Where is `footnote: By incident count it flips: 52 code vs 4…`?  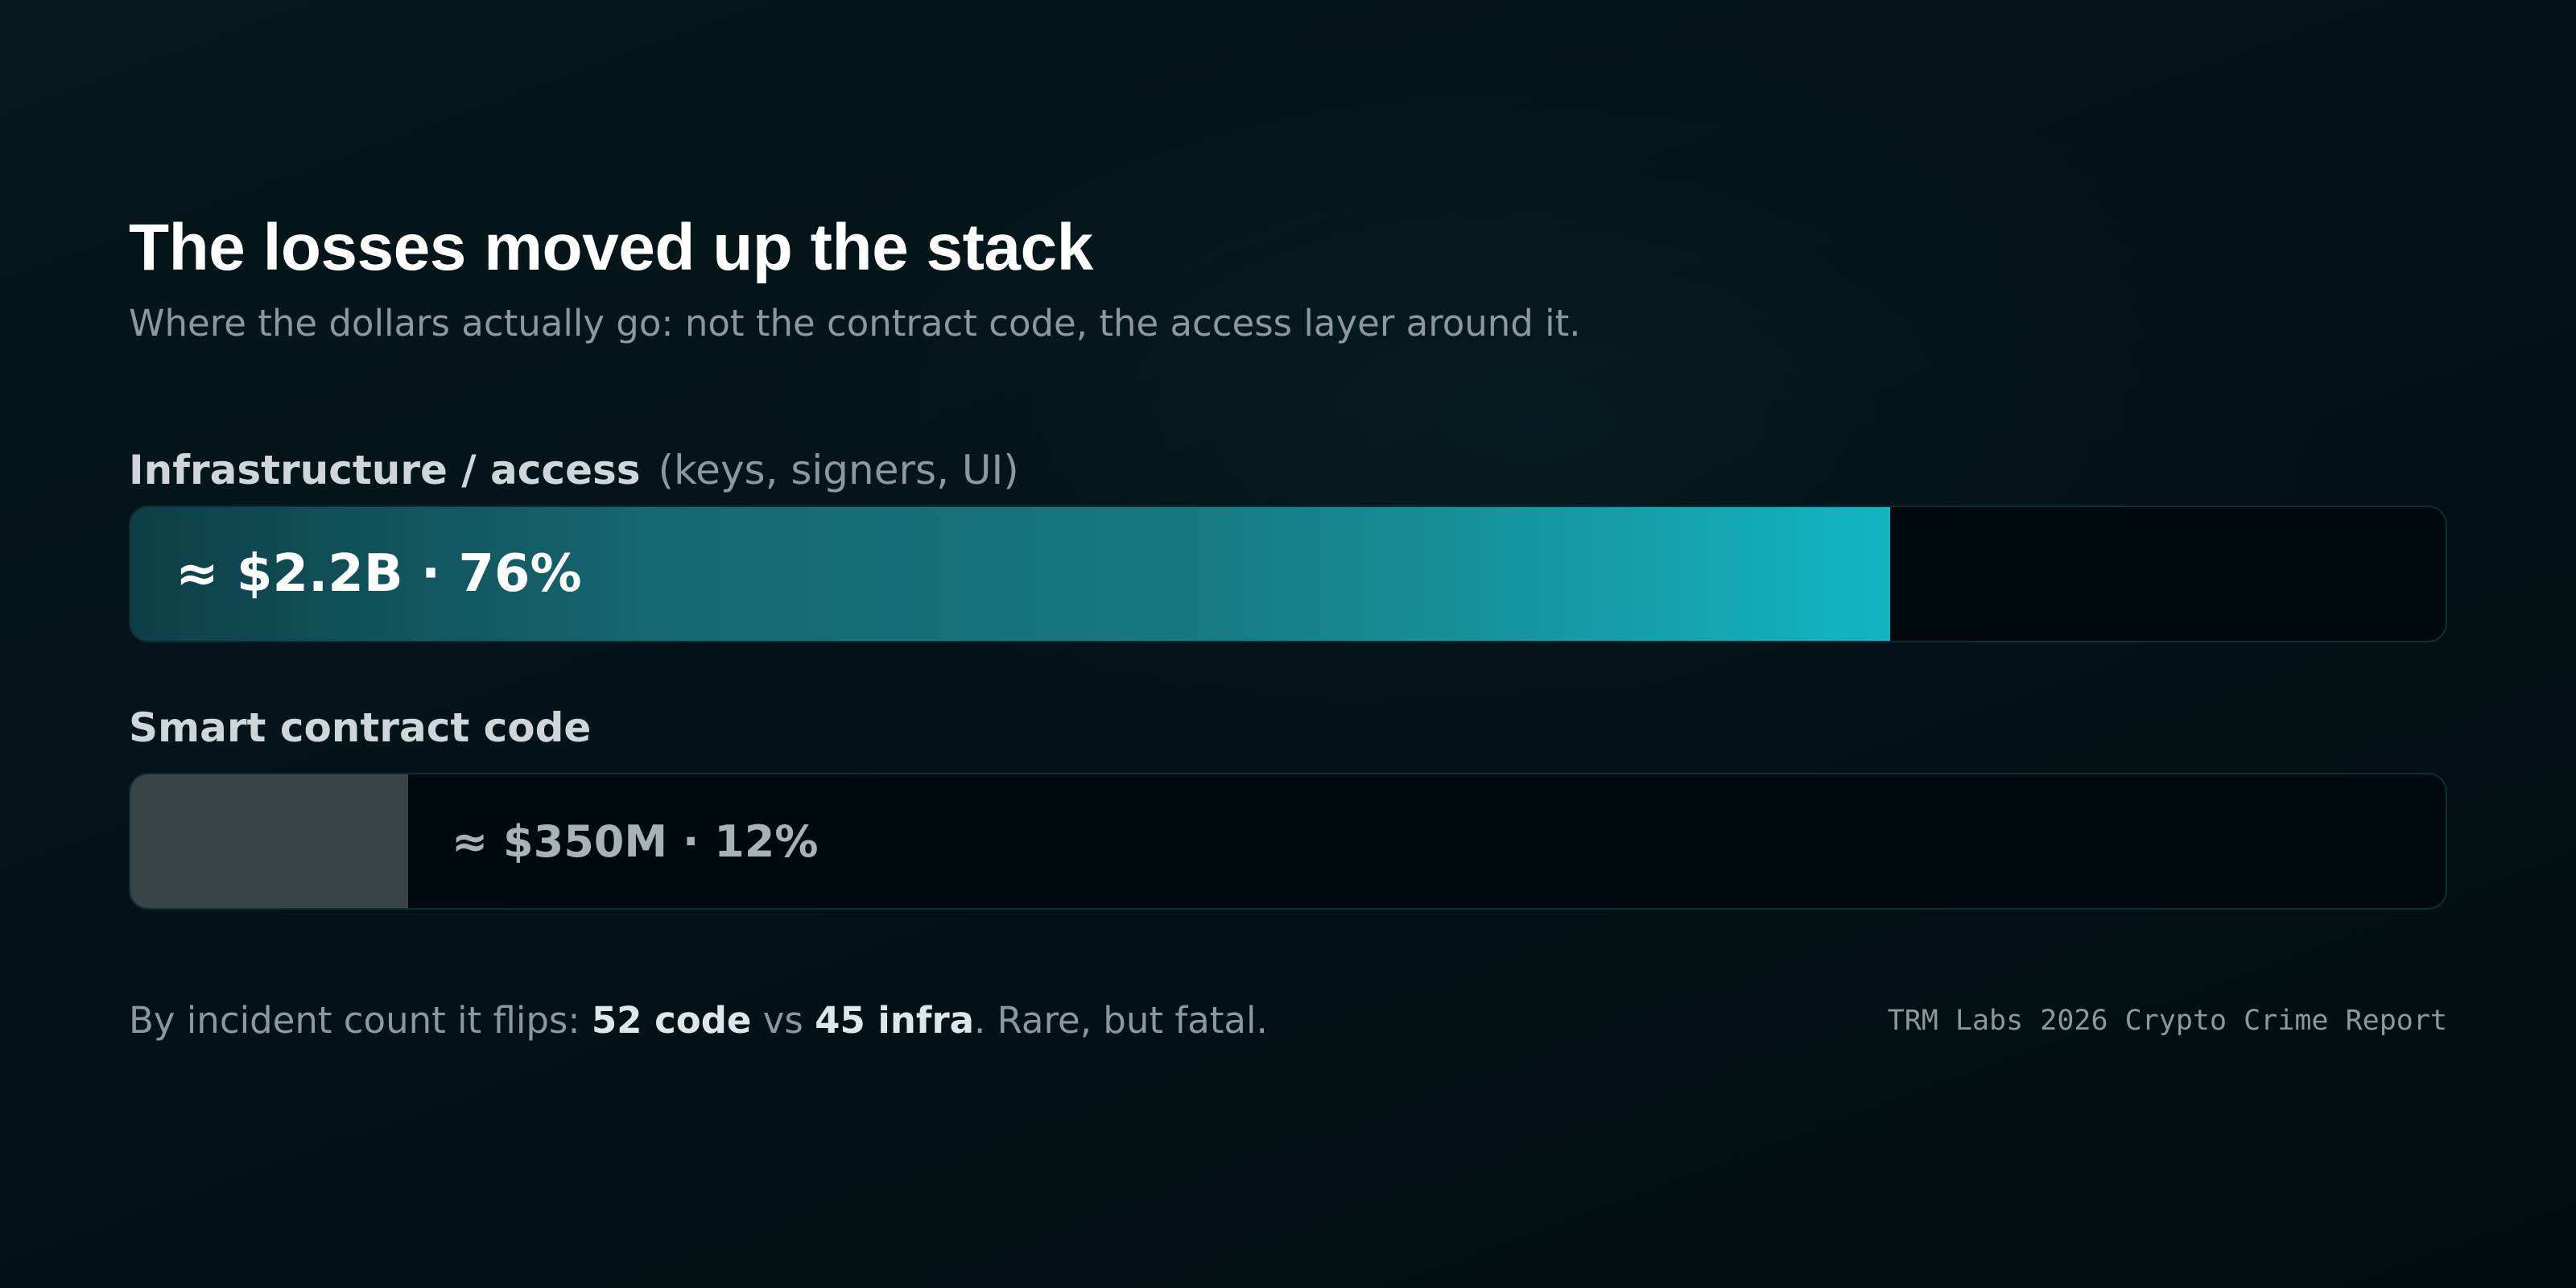 footnote: By incident count it flips: 52 code vs 4… is located at coordinates (698, 1021).